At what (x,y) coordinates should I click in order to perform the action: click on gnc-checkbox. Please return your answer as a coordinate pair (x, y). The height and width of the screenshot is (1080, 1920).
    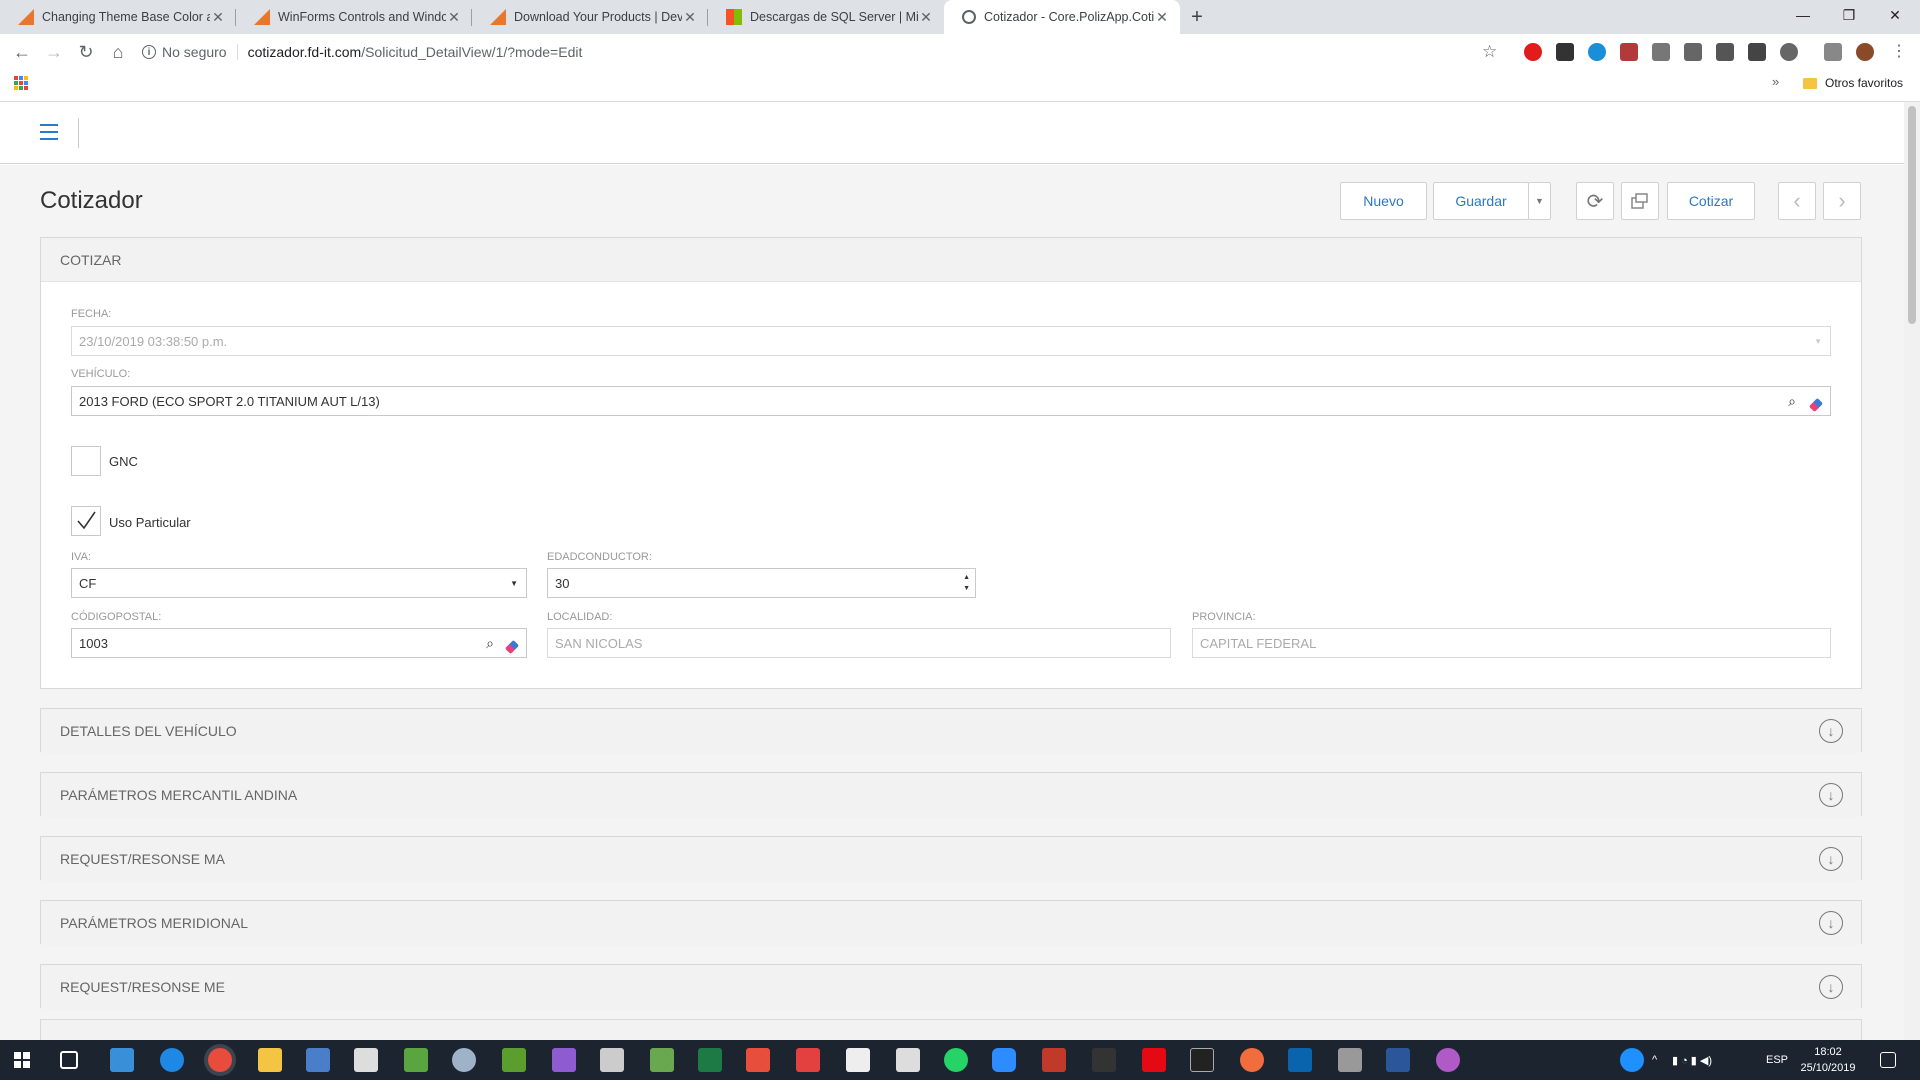
    Looking at the image, I should click on (86, 461).